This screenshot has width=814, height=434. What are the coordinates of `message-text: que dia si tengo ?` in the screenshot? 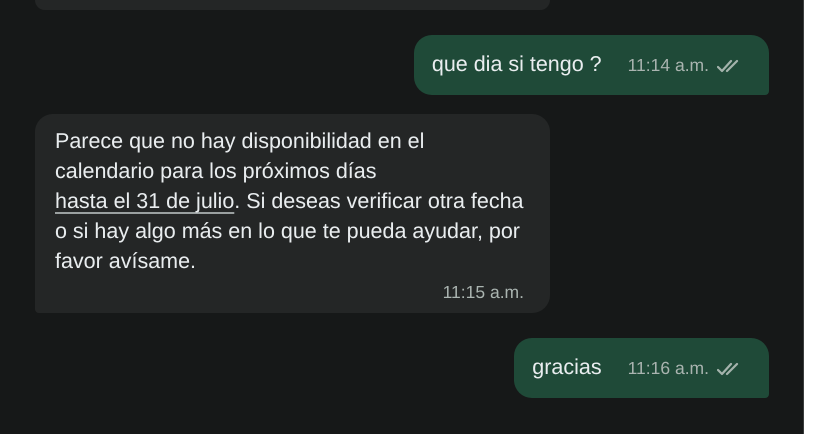 It's located at (517, 64).